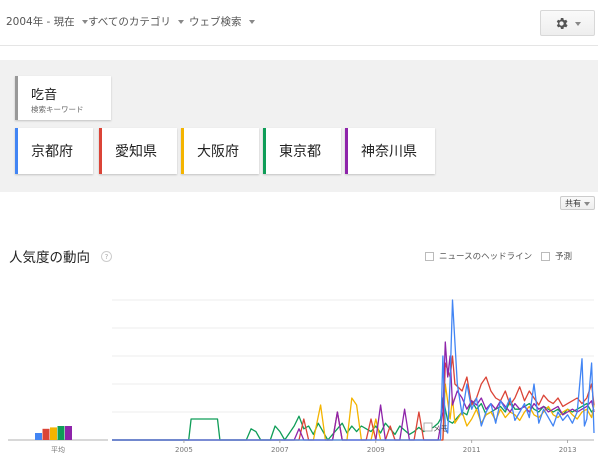  What do you see at coordinates (428, 427) in the screenshot?
I see `memo-checkbox` at bounding box center [428, 427].